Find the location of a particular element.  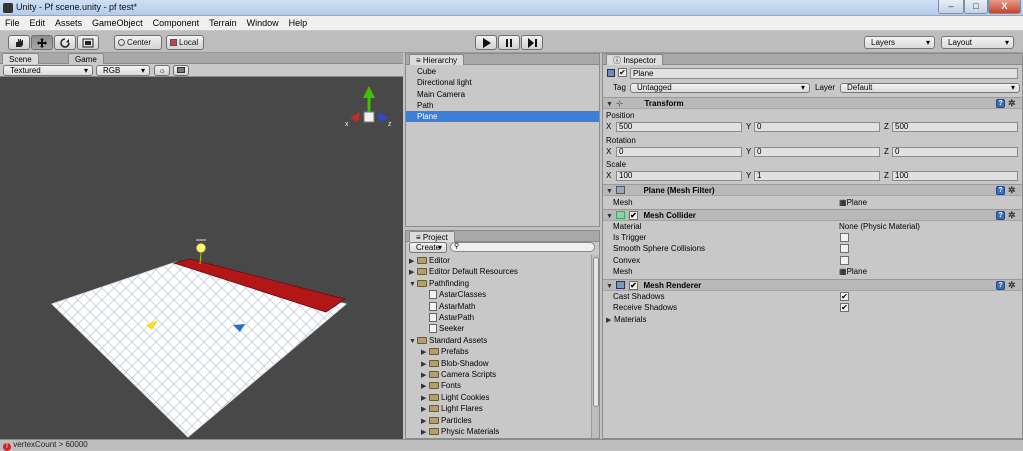

position-z-field: 500 is located at coordinates (955, 127).